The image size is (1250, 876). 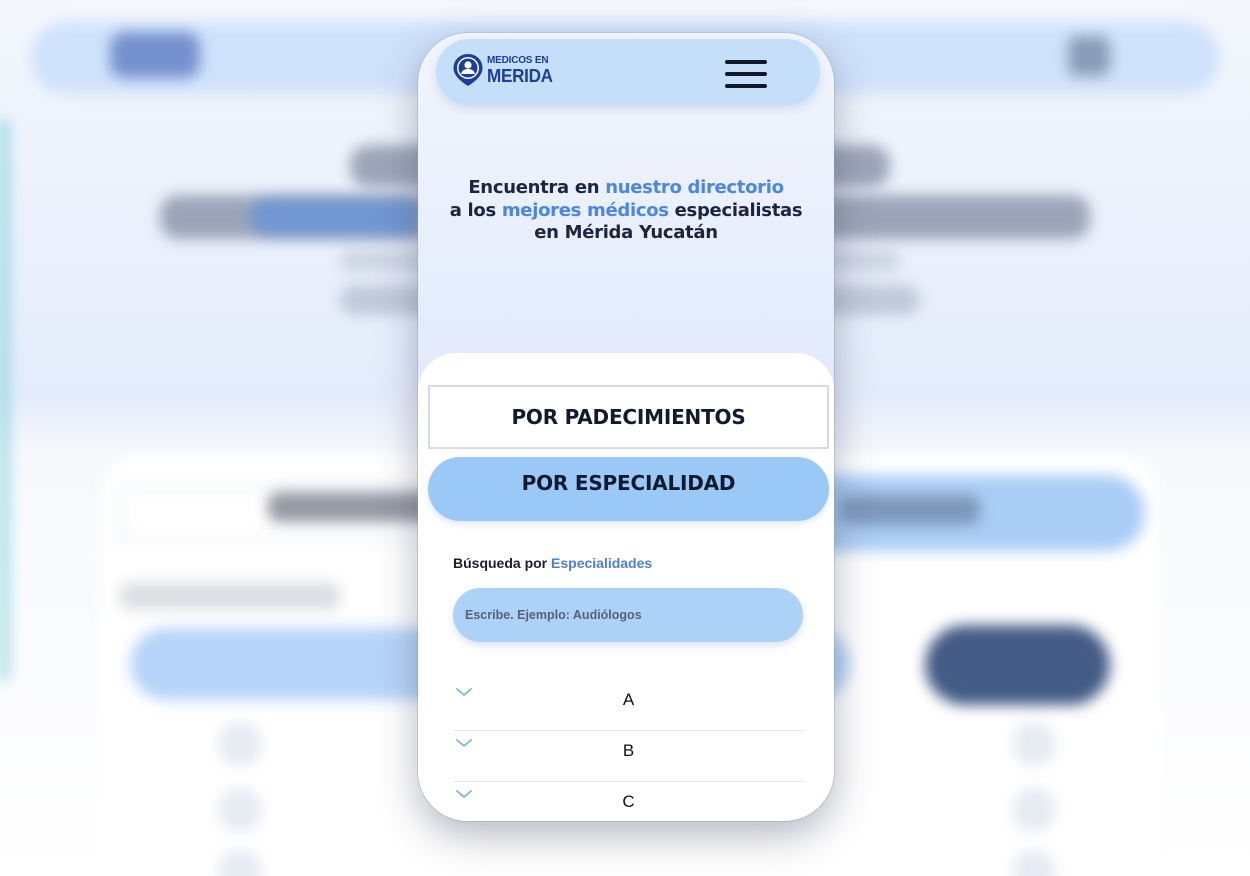 I want to click on background-logo, so click(x=155, y=55).